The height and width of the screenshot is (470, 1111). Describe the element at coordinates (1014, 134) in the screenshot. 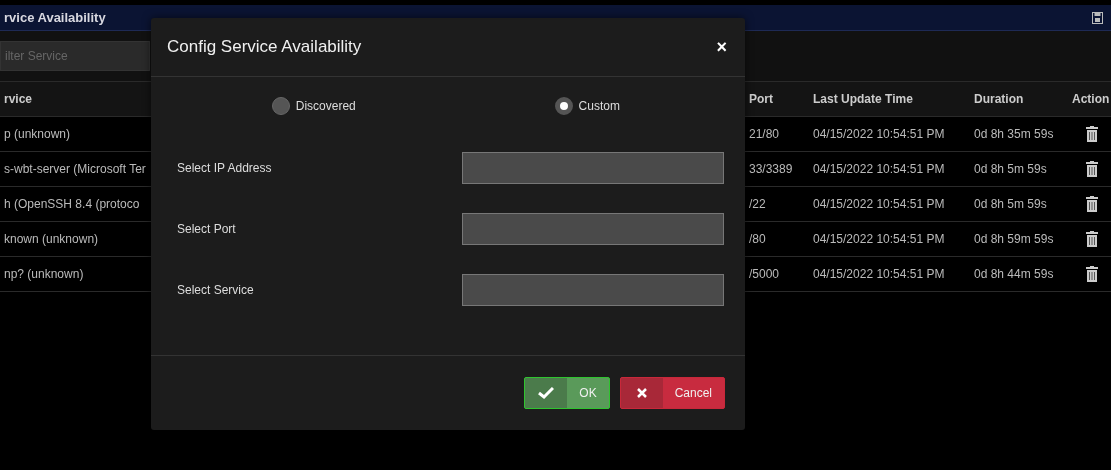

I see `table-cell: 0d 8h 35m 59s` at that location.